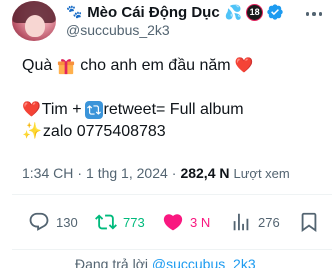 This screenshot has width=335, height=268. I want to click on age-18-badge-icon: 18, so click(255, 12).